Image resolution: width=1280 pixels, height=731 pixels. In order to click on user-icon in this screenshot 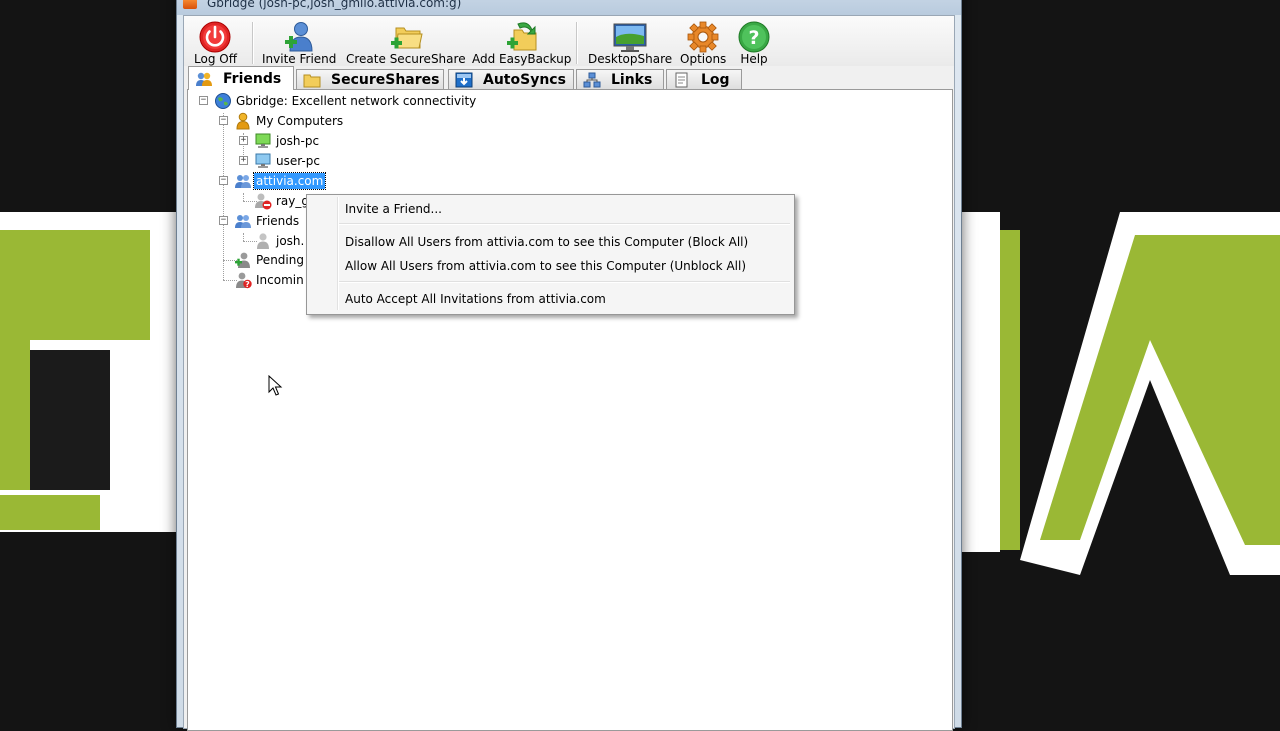, I will do `click(243, 121)`.